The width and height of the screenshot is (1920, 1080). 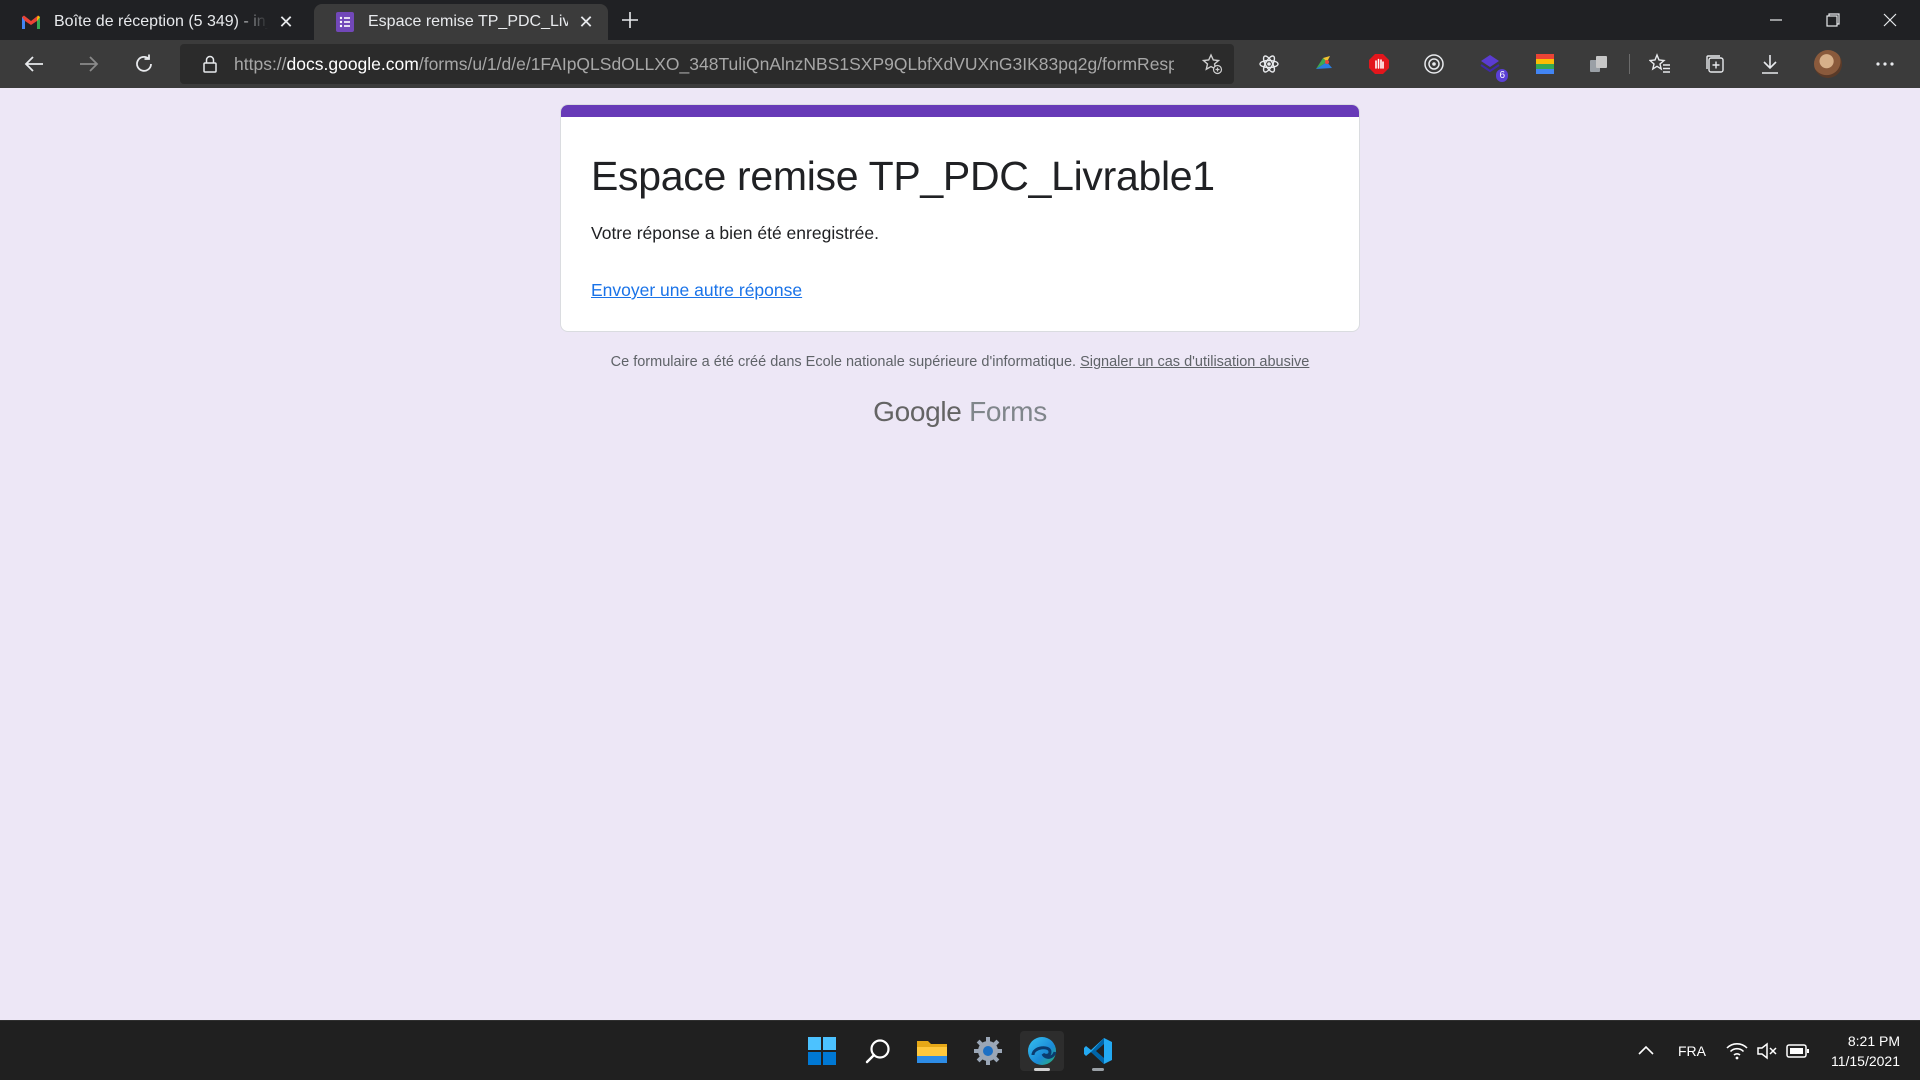 What do you see at coordinates (1692, 1050) in the screenshot?
I see `input-language: FRA` at bounding box center [1692, 1050].